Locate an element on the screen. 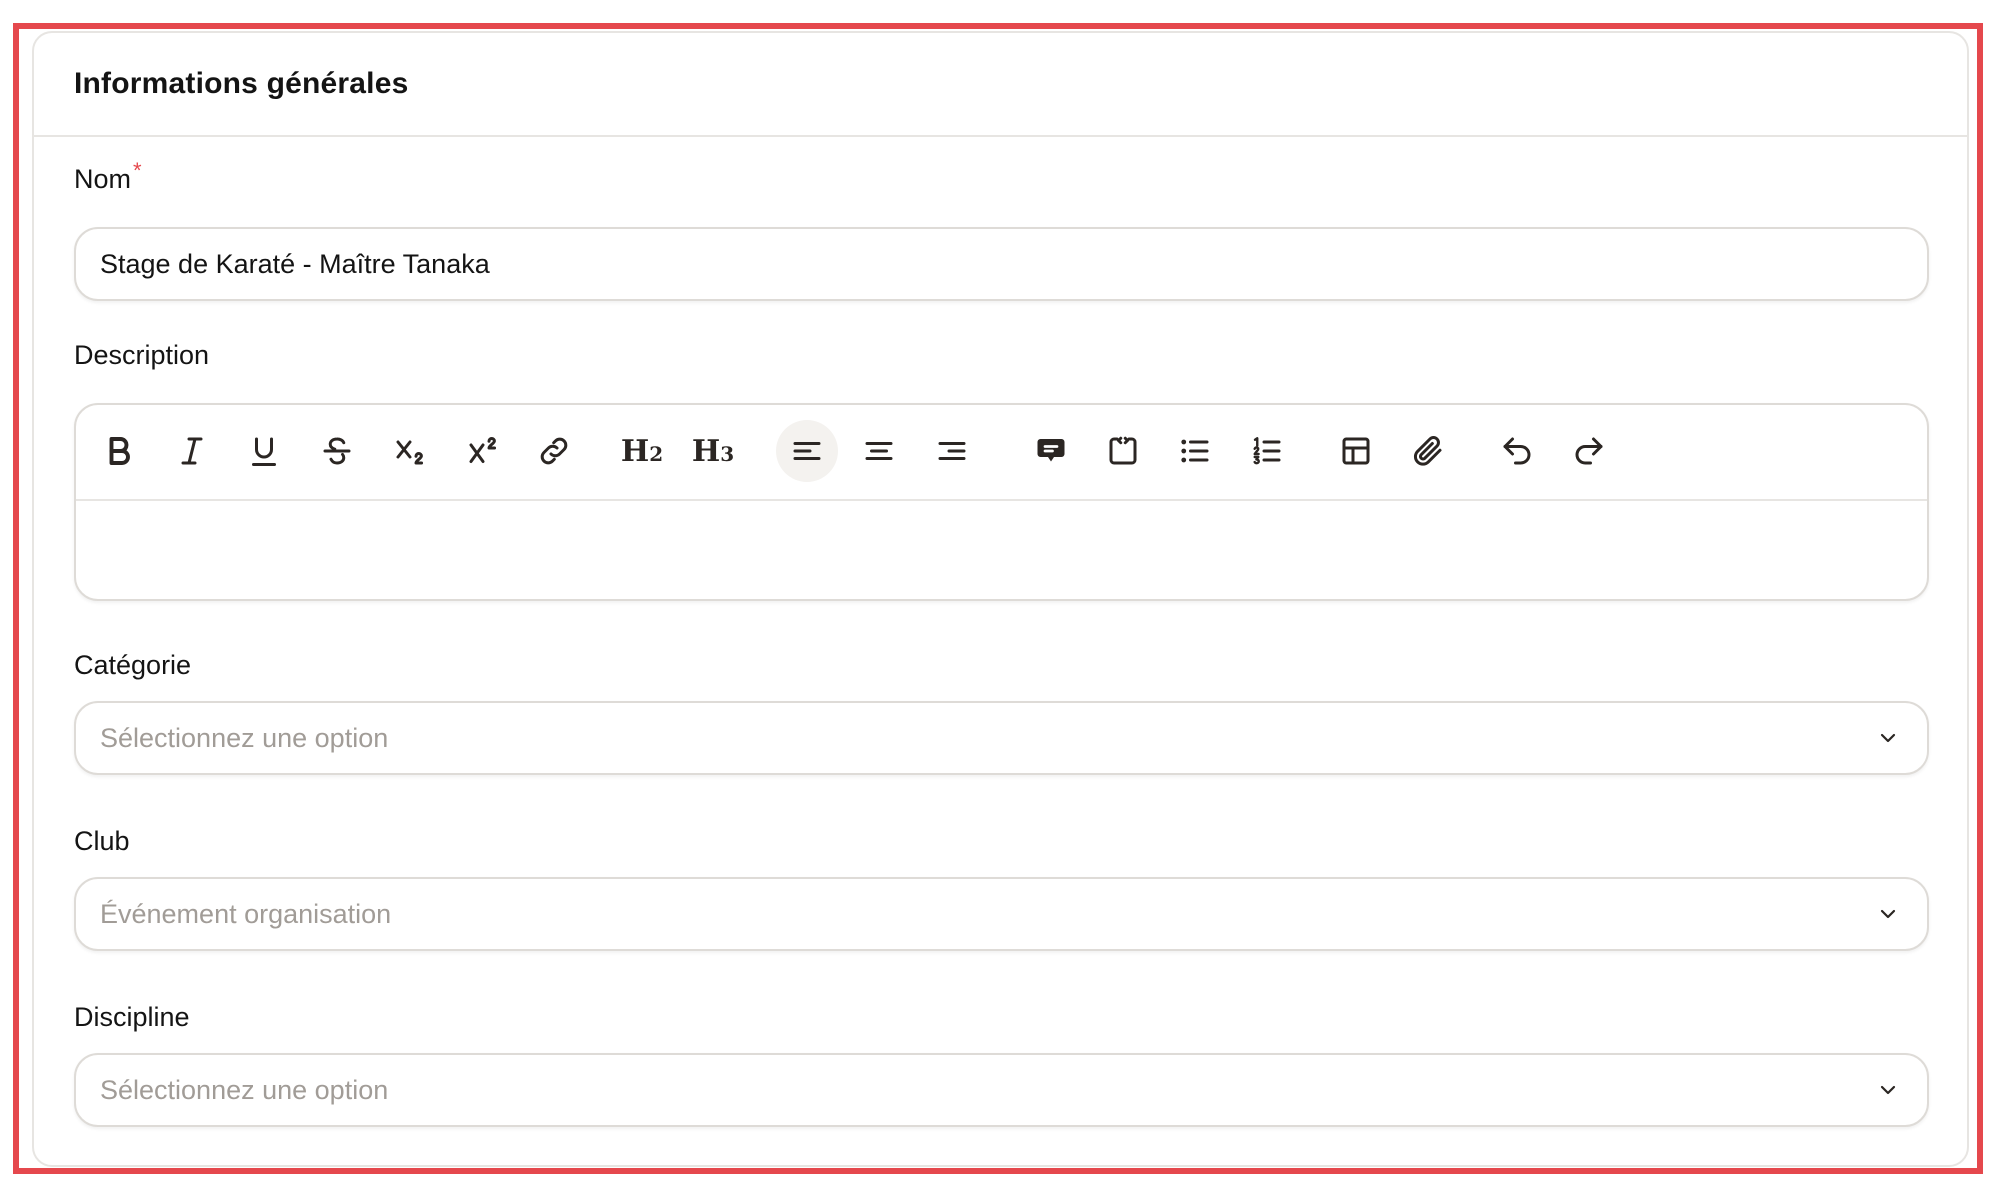  club-select: Événement organisation is located at coordinates (1001, 914).